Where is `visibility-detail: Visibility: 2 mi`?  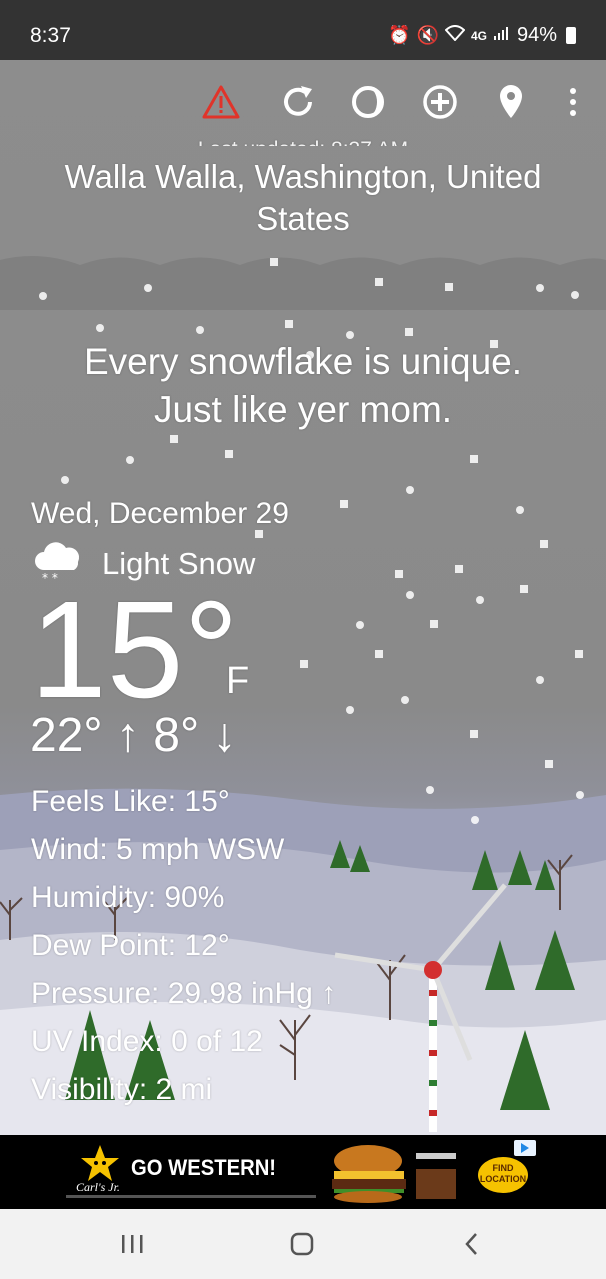 visibility-detail: Visibility: 2 mi is located at coordinates (122, 1089).